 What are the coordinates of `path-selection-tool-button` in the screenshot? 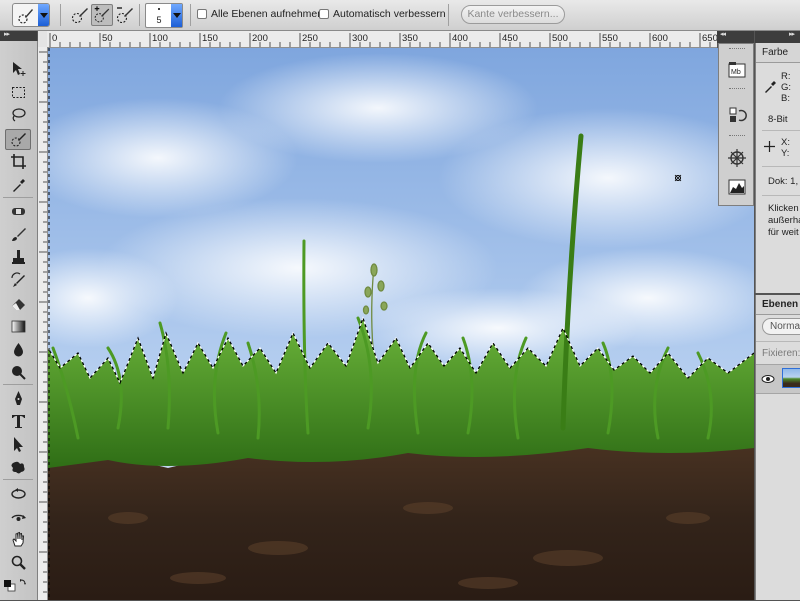 It's located at (18, 444).